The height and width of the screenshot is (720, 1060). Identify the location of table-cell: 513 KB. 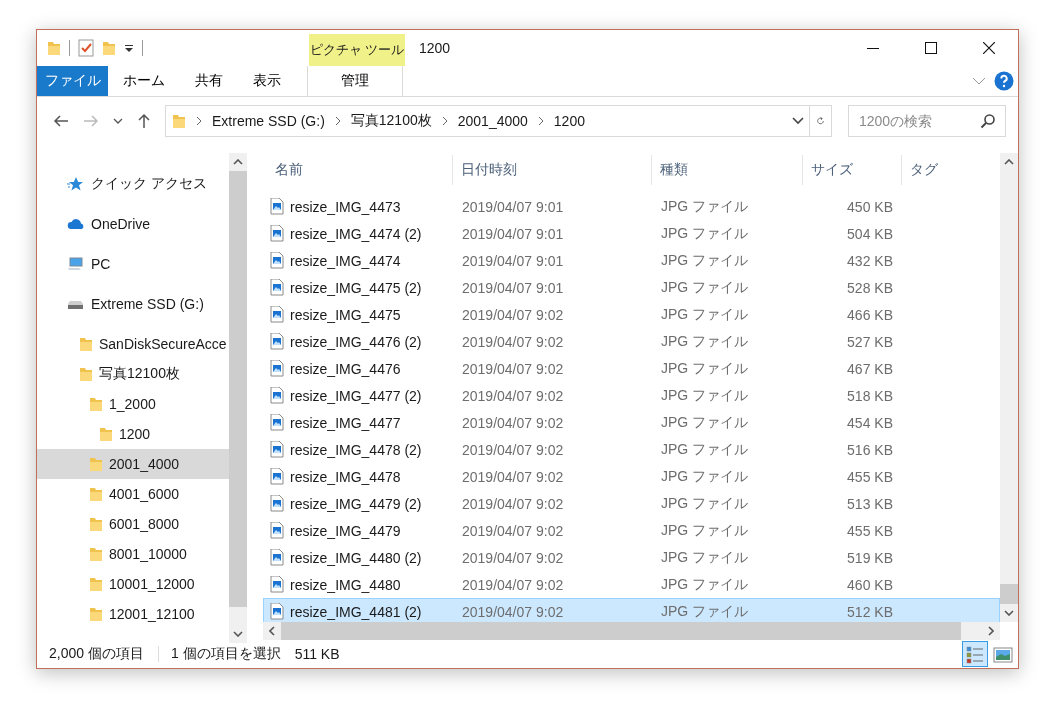
(870, 503).